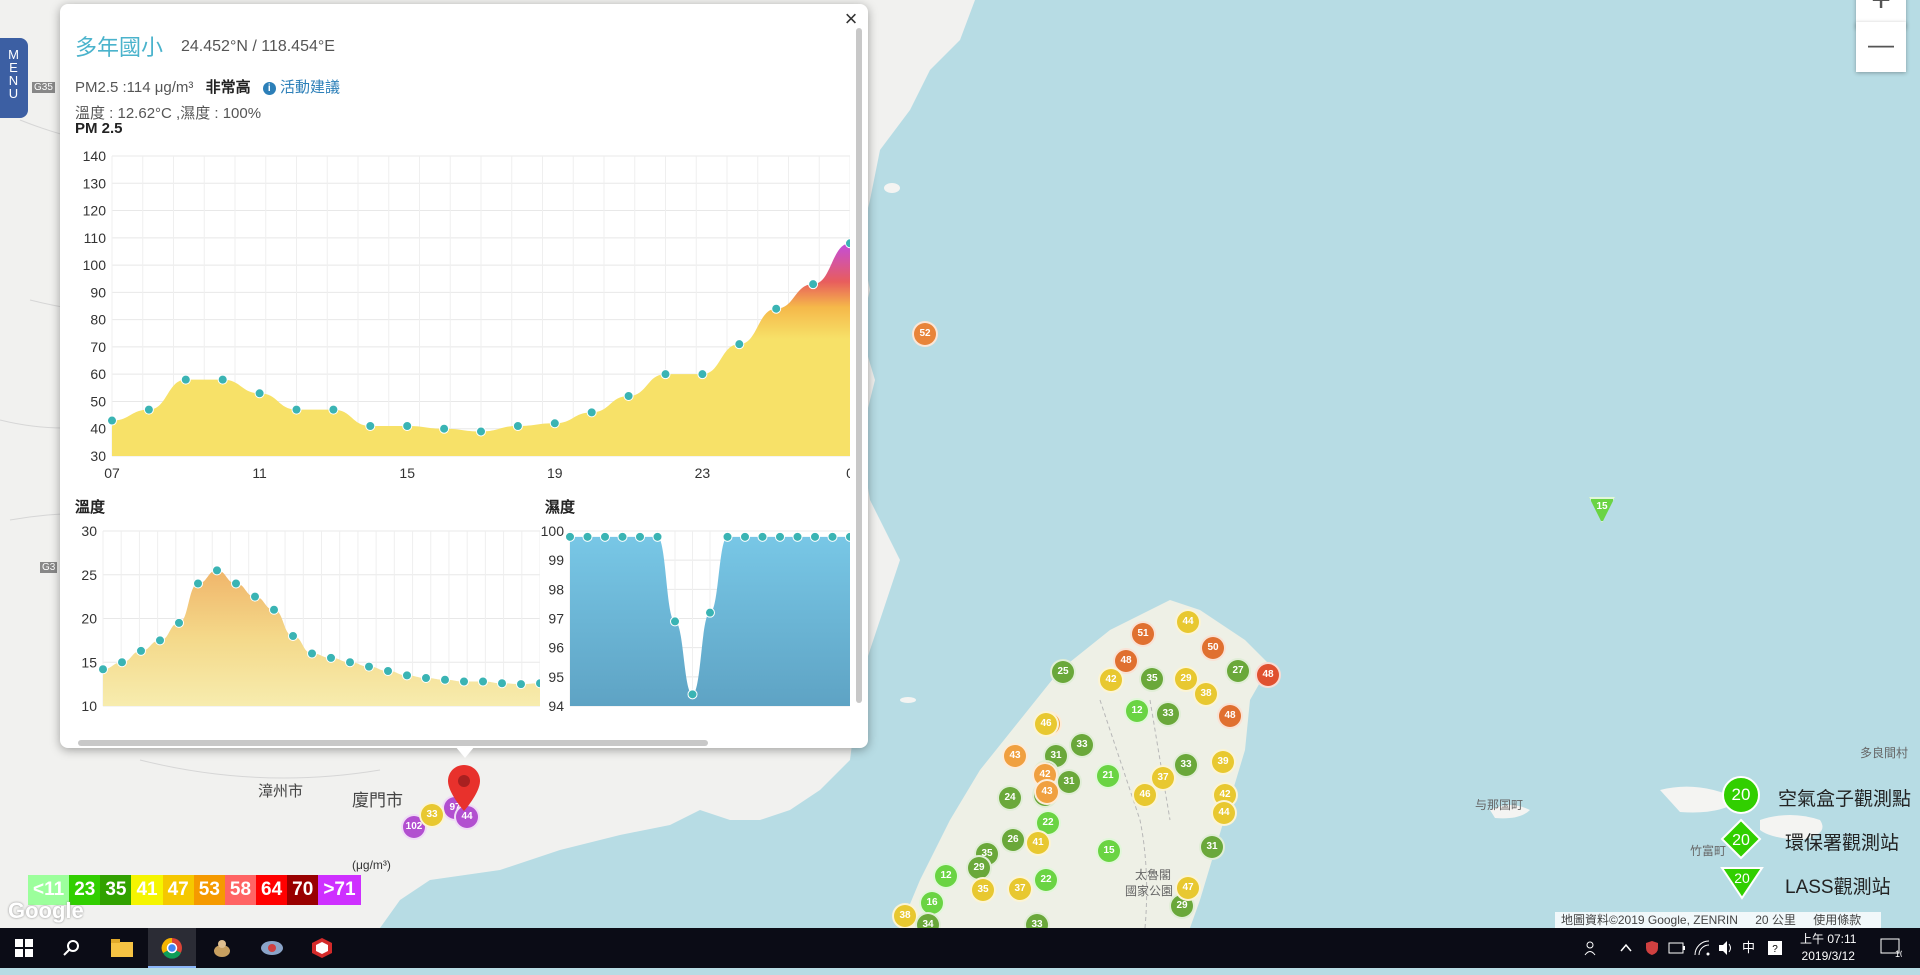 Image resolution: width=1920 pixels, height=975 pixels. I want to click on start-icon, so click(24, 948).